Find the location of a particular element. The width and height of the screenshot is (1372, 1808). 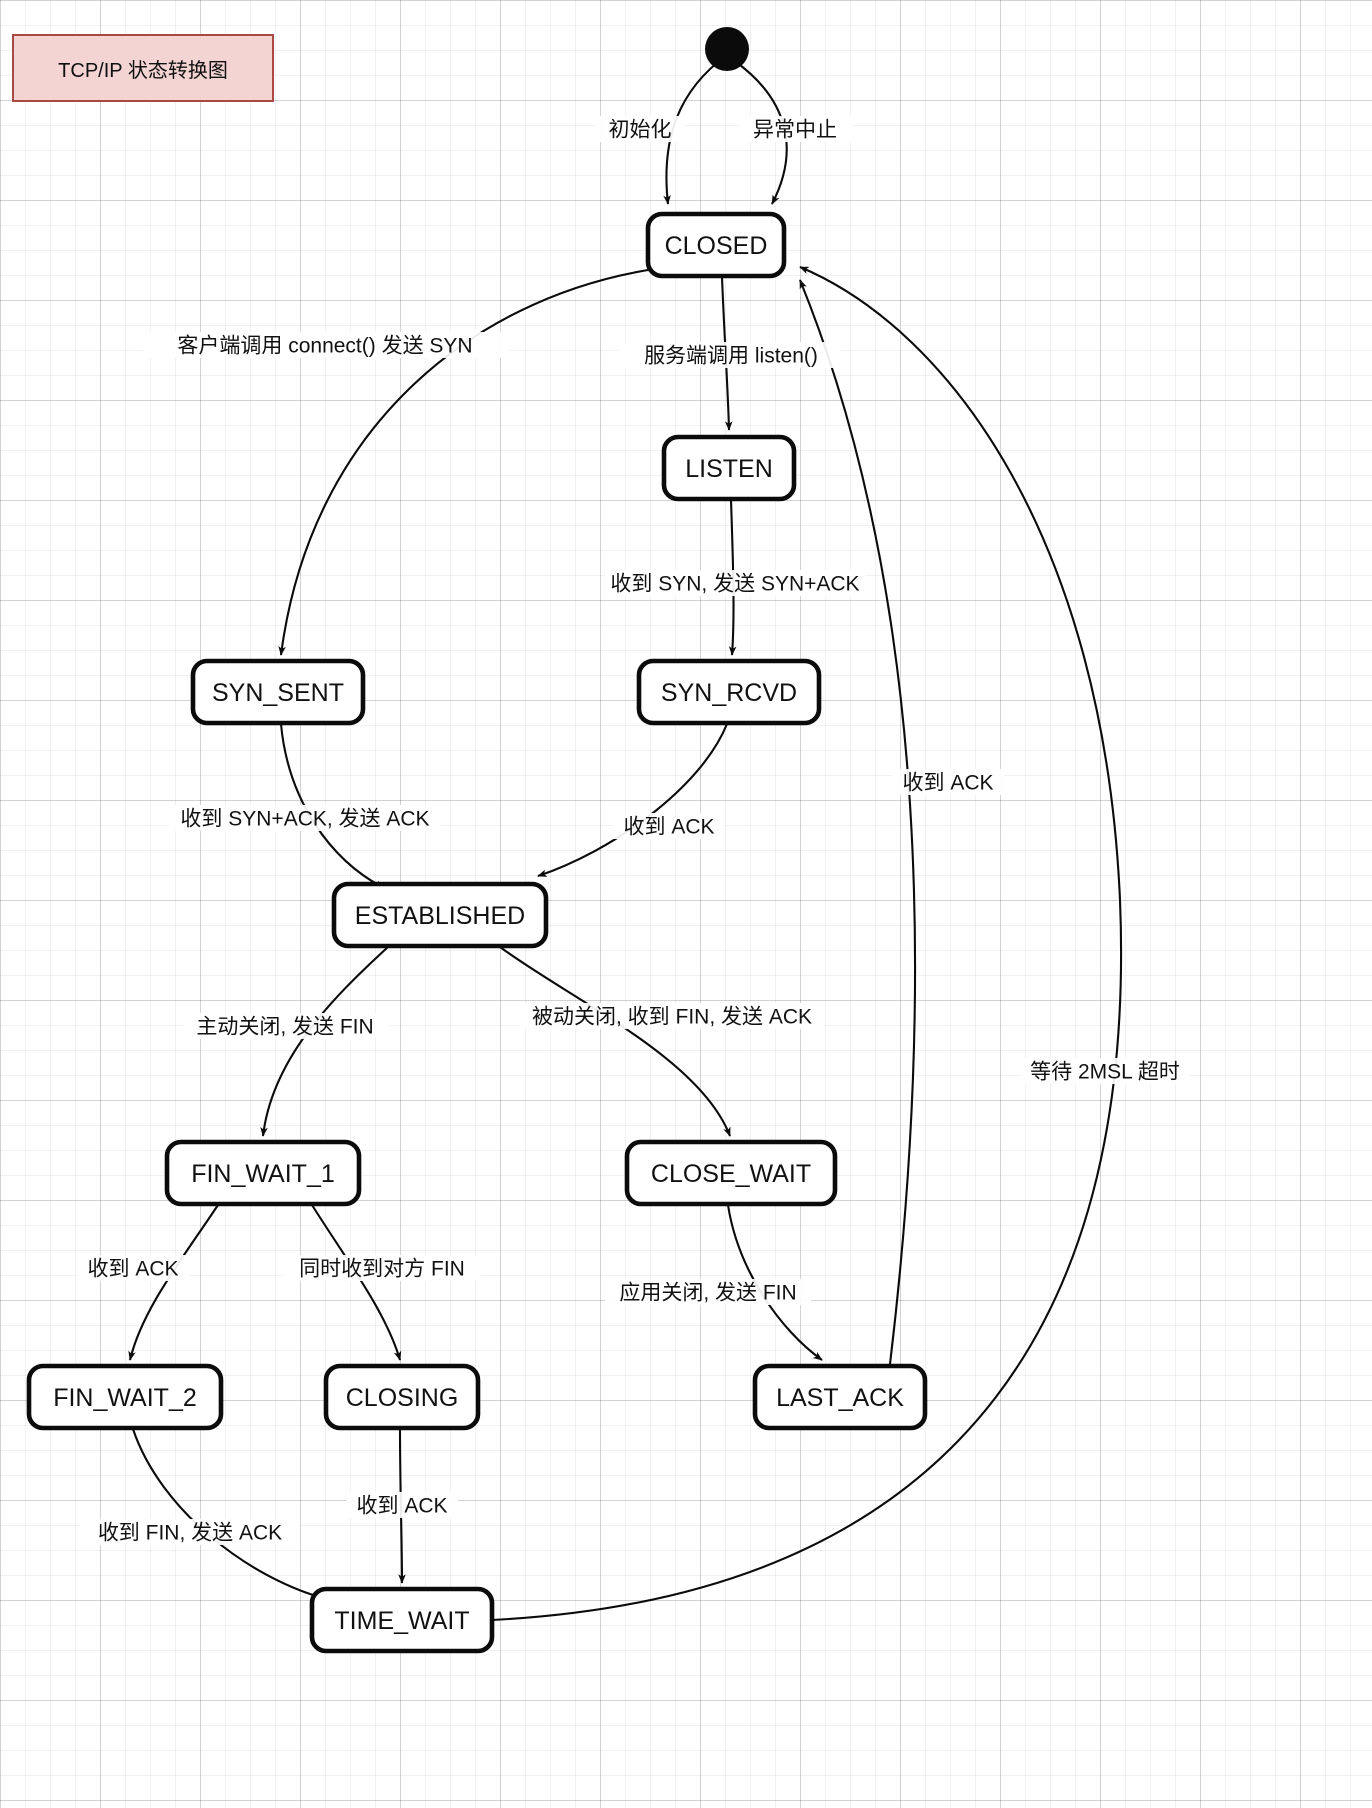

edge-finwait2-timewait is located at coordinates (231, 1515).